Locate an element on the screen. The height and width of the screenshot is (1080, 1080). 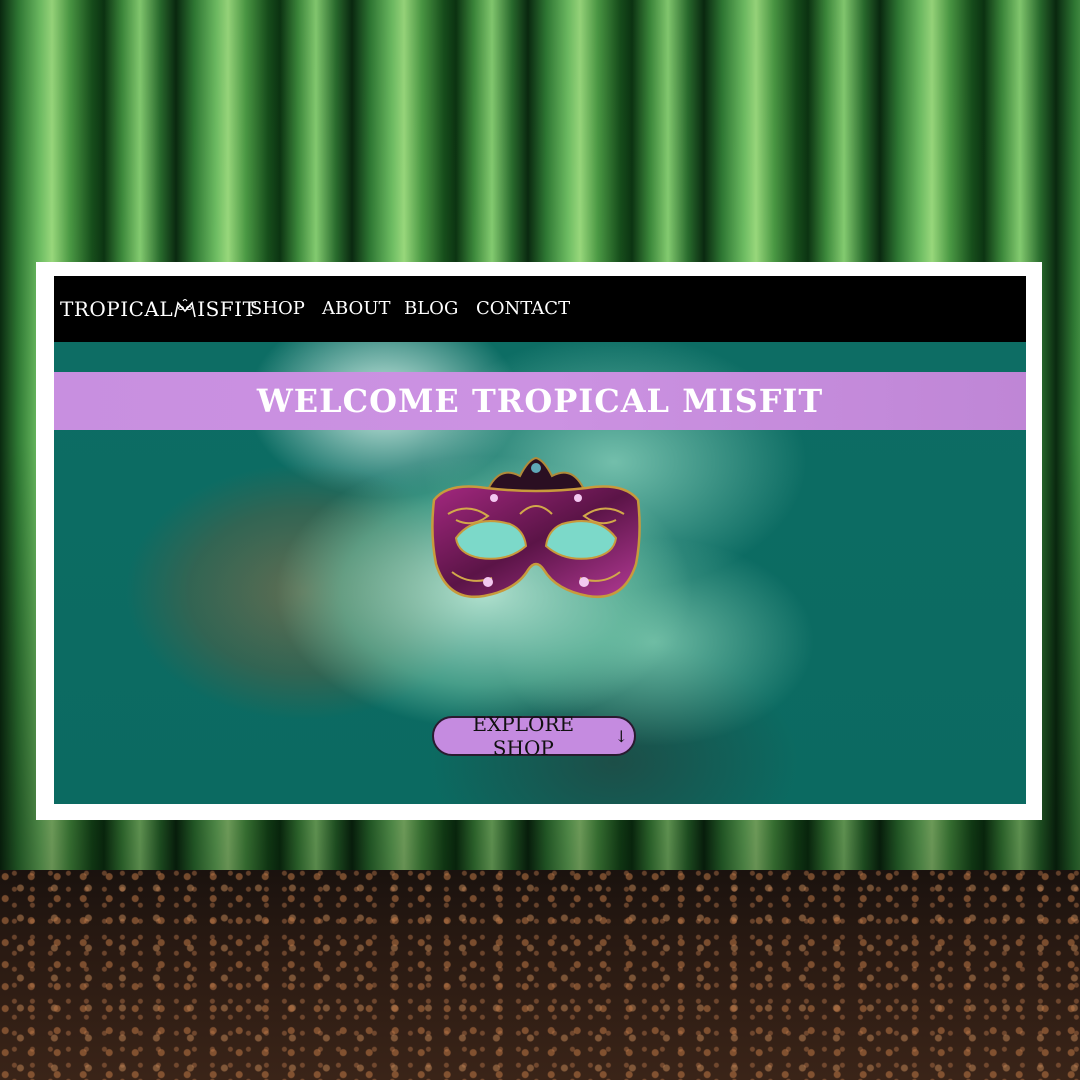
site-logo: TROPICAL ISFIT is located at coordinates (158, 309).